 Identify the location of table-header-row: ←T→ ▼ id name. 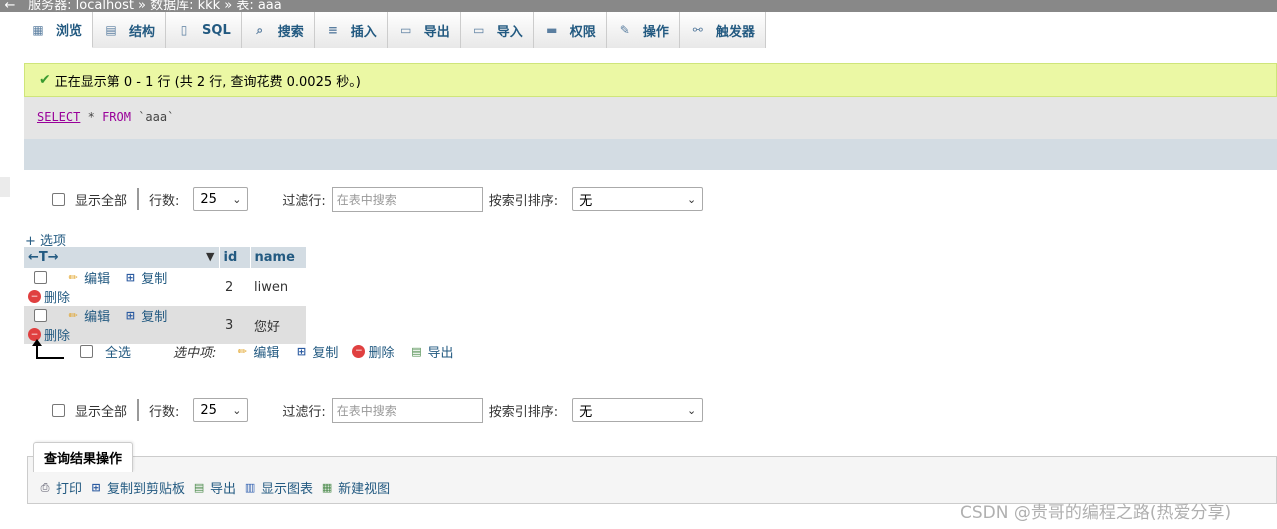
(165, 257).